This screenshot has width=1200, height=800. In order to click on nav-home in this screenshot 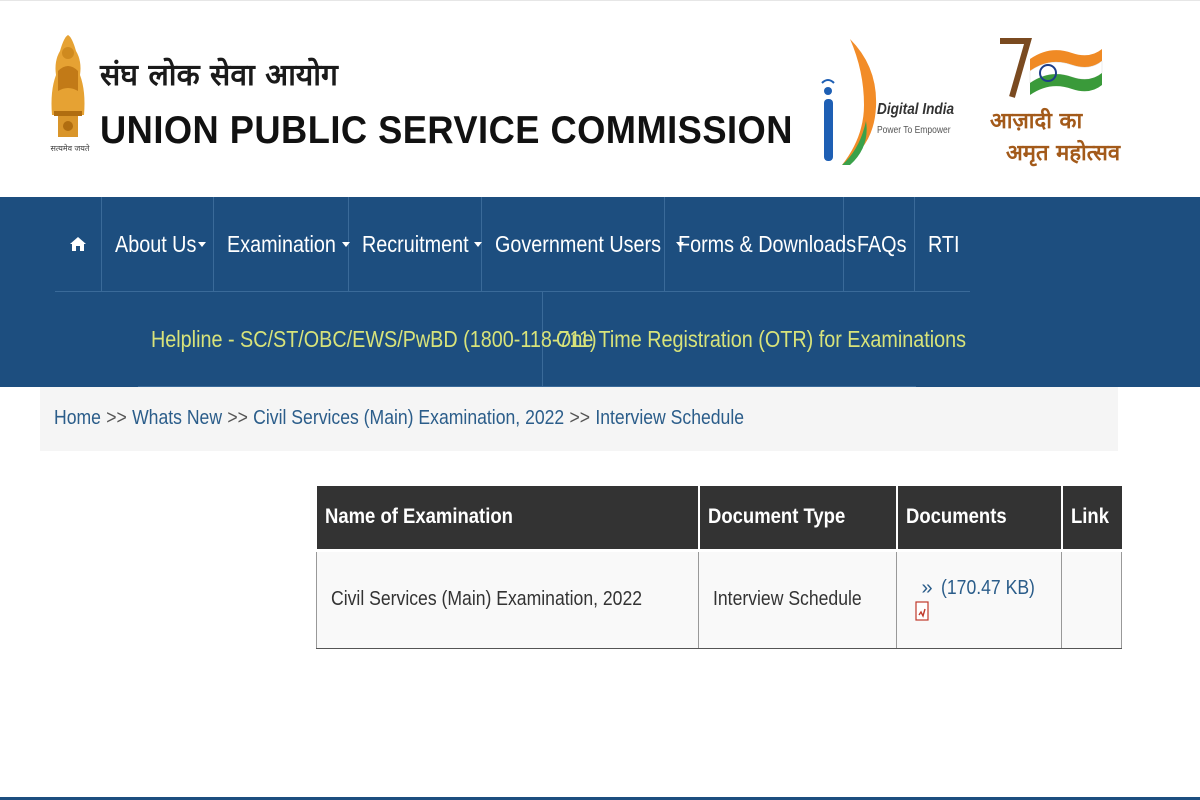, I will do `click(78, 244)`.